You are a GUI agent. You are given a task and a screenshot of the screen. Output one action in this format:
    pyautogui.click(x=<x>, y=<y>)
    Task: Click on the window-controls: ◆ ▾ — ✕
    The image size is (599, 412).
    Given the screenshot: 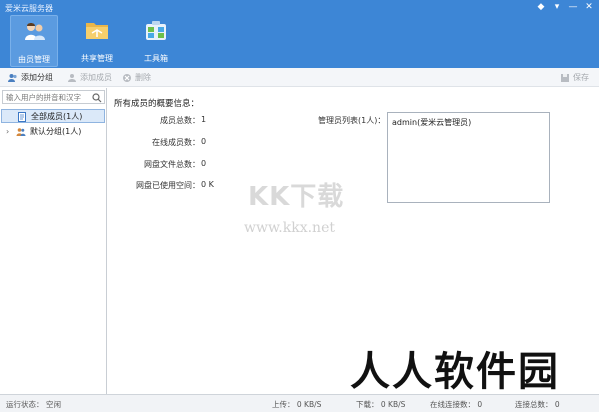 What is the action you would take?
    pyautogui.click(x=565, y=7)
    